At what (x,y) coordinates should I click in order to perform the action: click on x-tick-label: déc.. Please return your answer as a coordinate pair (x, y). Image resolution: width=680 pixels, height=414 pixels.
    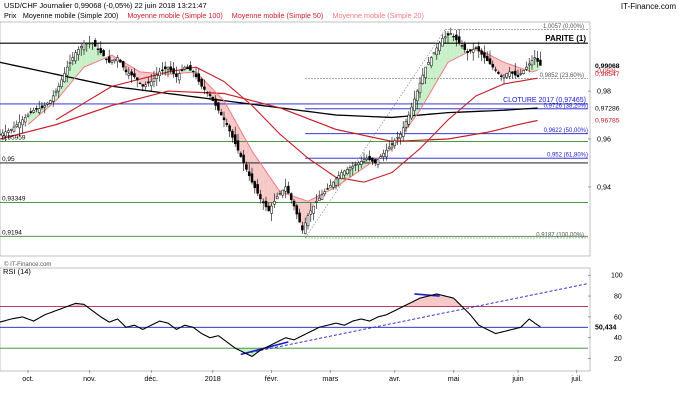
    Looking at the image, I should click on (151, 378).